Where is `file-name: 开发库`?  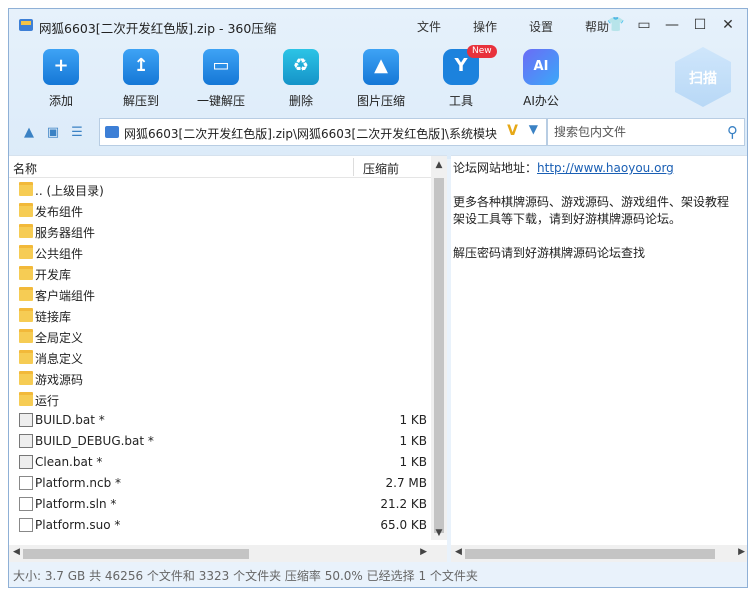 file-name: 开发库 is located at coordinates (53, 275).